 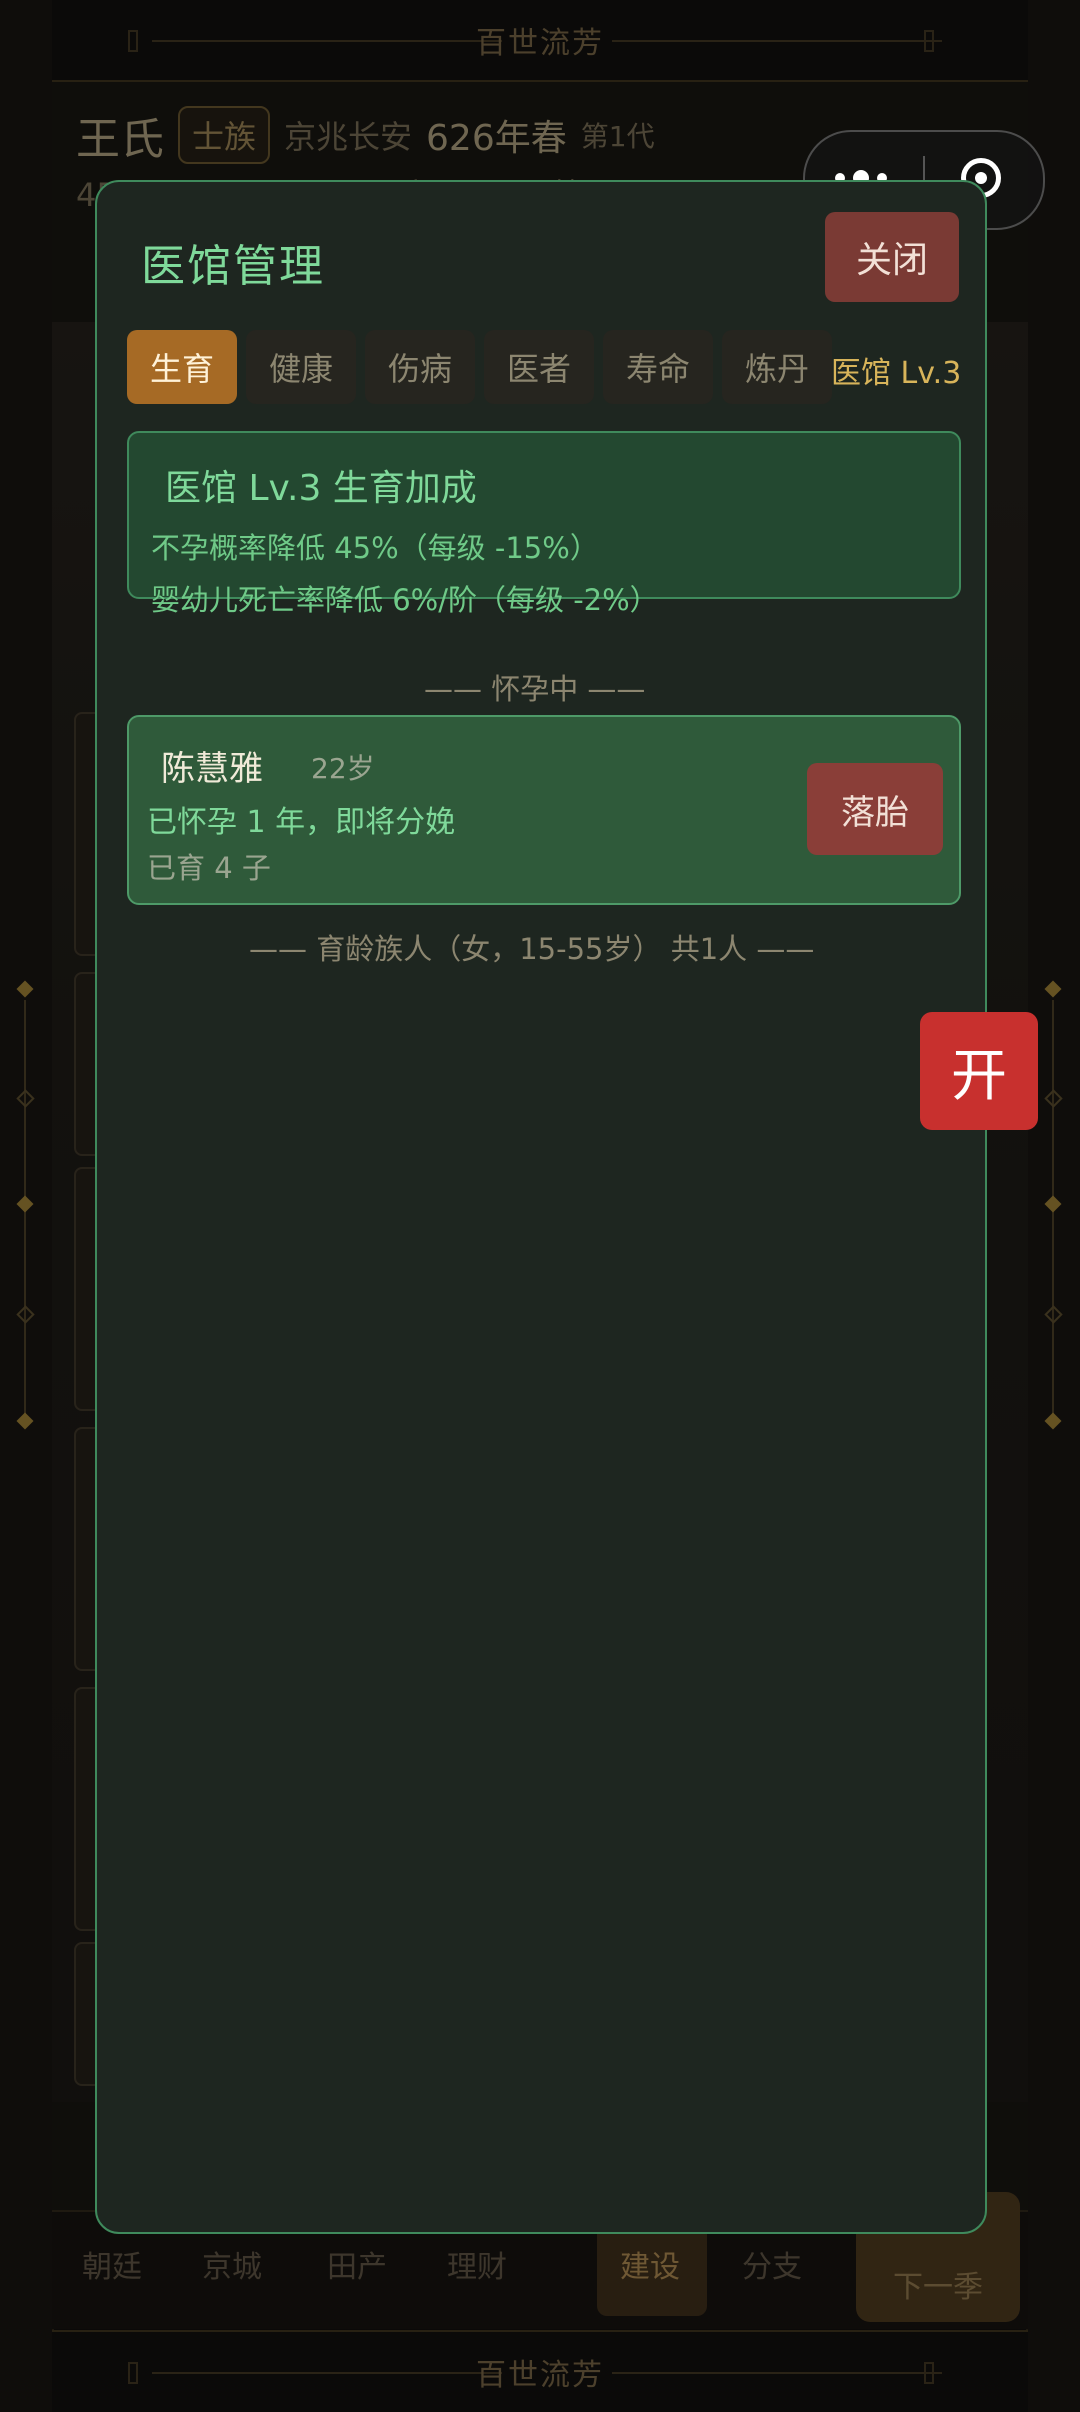 I want to click on pregnant-section-label: —— 怀孕中 ——, so click(x=535, y=689).